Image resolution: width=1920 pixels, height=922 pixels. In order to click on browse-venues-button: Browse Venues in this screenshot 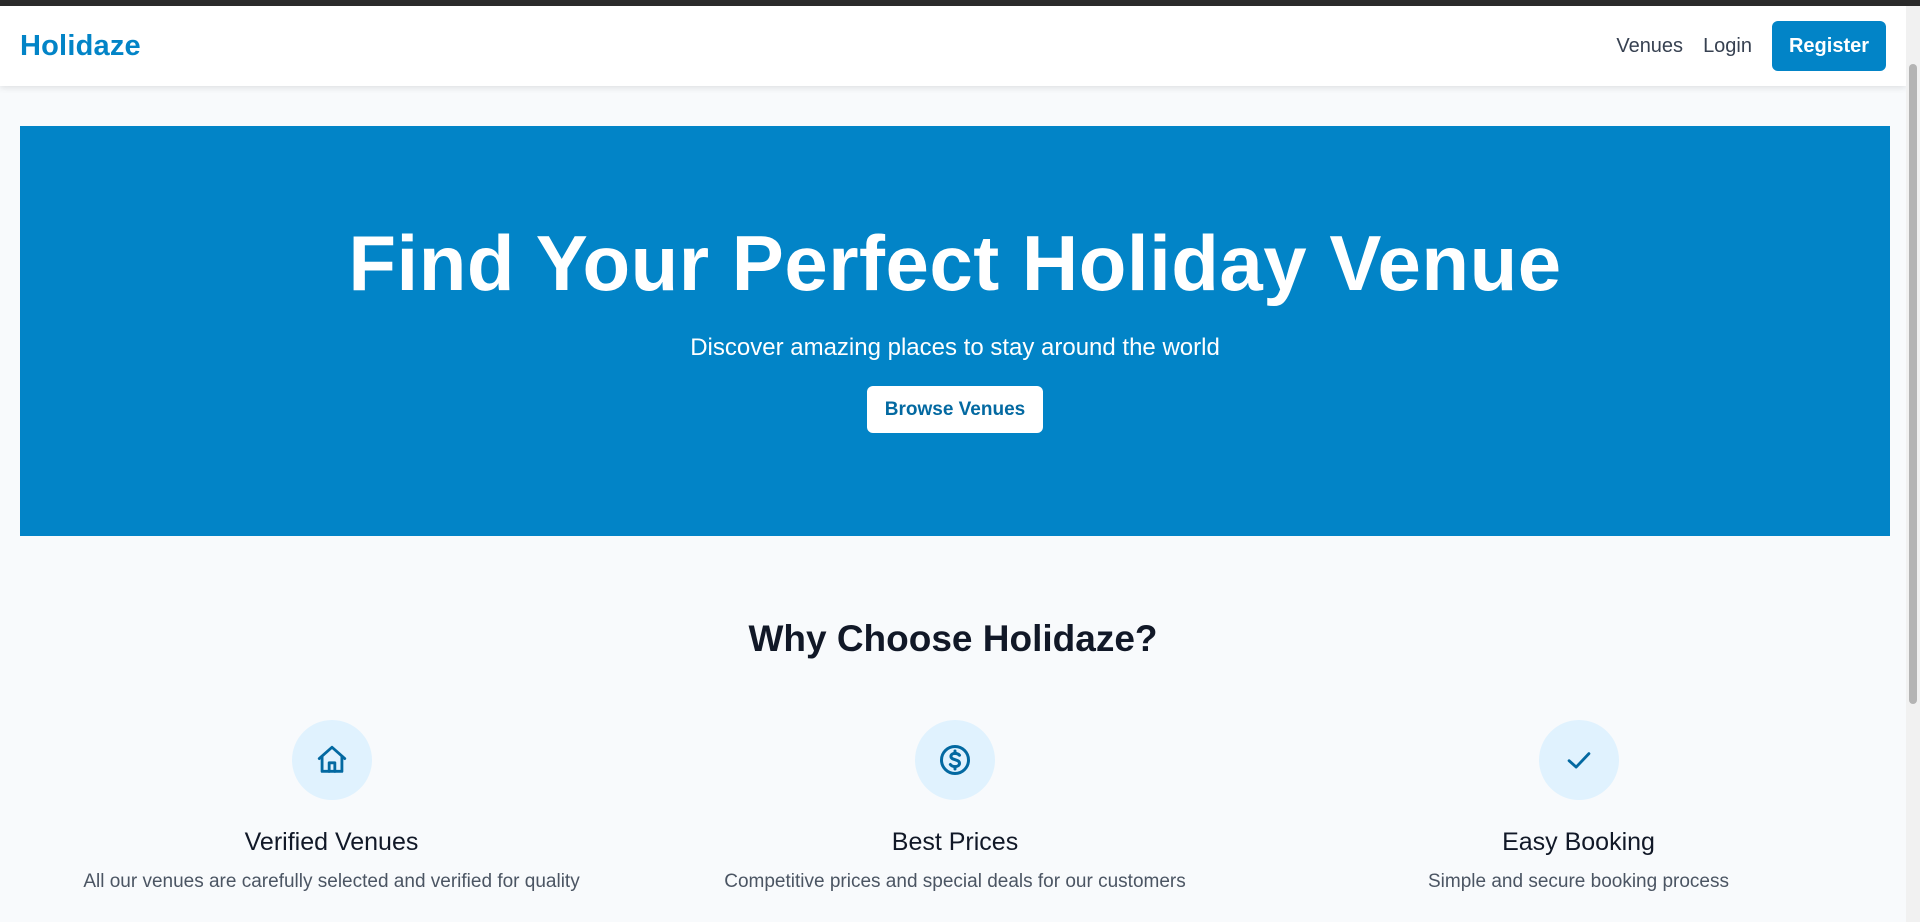, I will do `click(955, 409)`.